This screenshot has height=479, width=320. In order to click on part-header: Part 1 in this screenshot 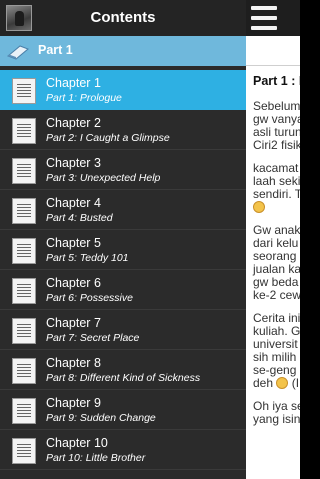, I will do `click(123, 51)`.